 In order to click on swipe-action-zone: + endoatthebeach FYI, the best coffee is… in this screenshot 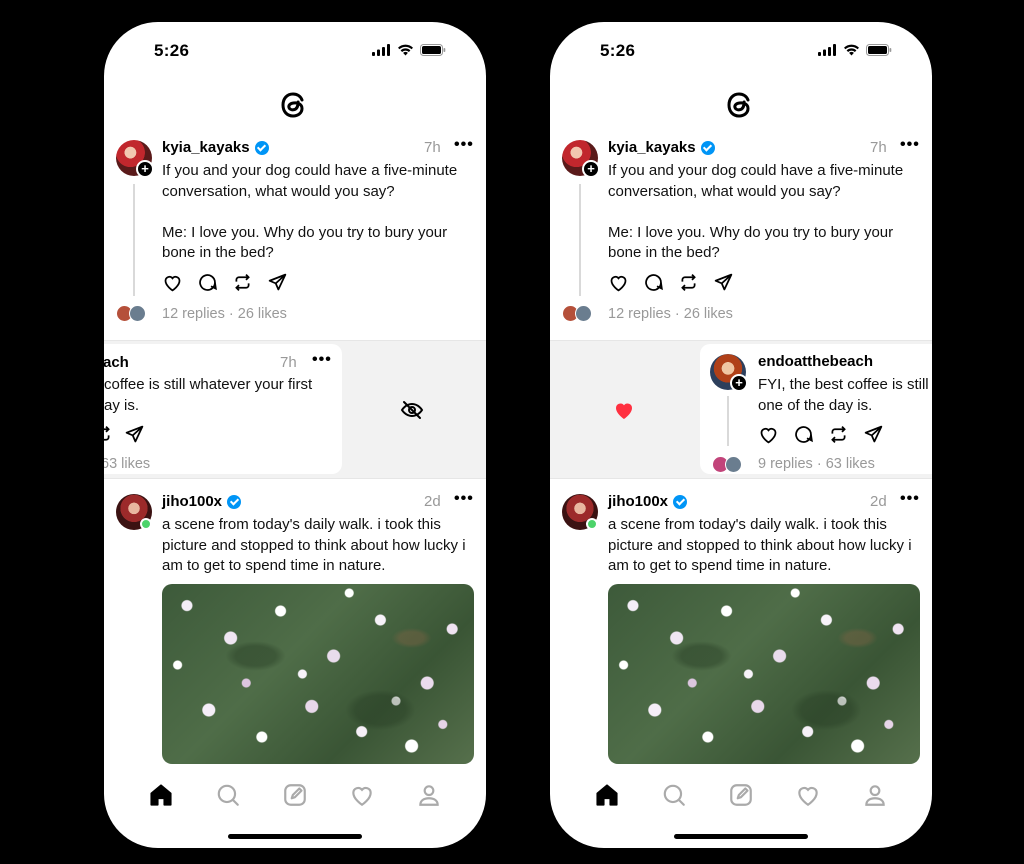, I will do `click(741, 409)`.